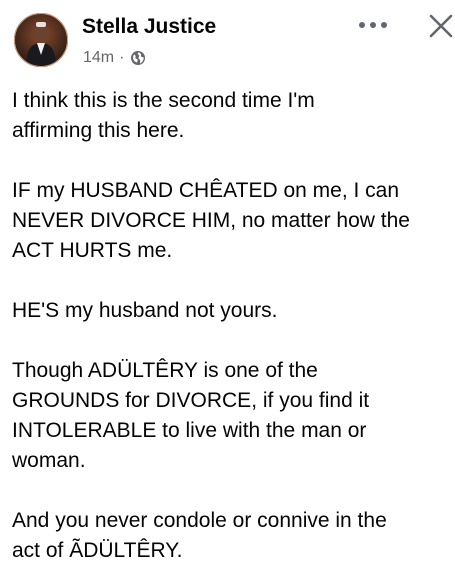 Image resolution: width=455 pixels, height=570 pixels. What do you see at coordinates (149, 27) in the screenshot?
I see `author-name: Stella Justice` at bounding box center [149, 27].